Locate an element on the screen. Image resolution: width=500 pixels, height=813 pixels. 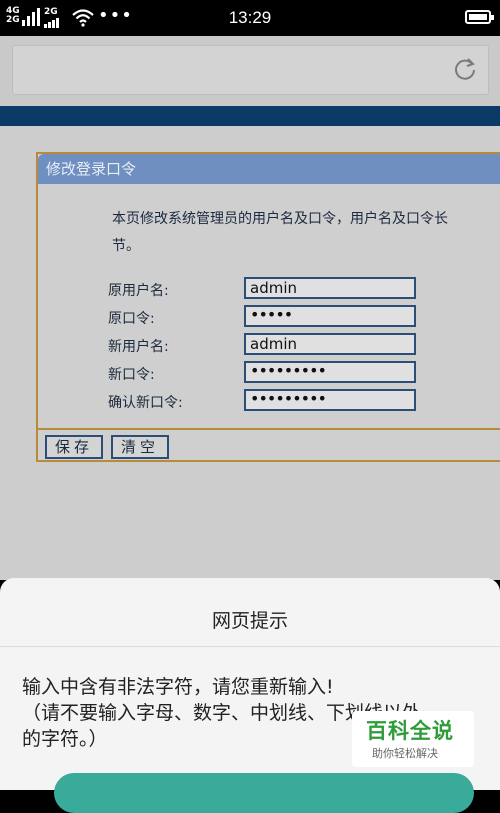
battery-icon is located at coordinates (479, 17).